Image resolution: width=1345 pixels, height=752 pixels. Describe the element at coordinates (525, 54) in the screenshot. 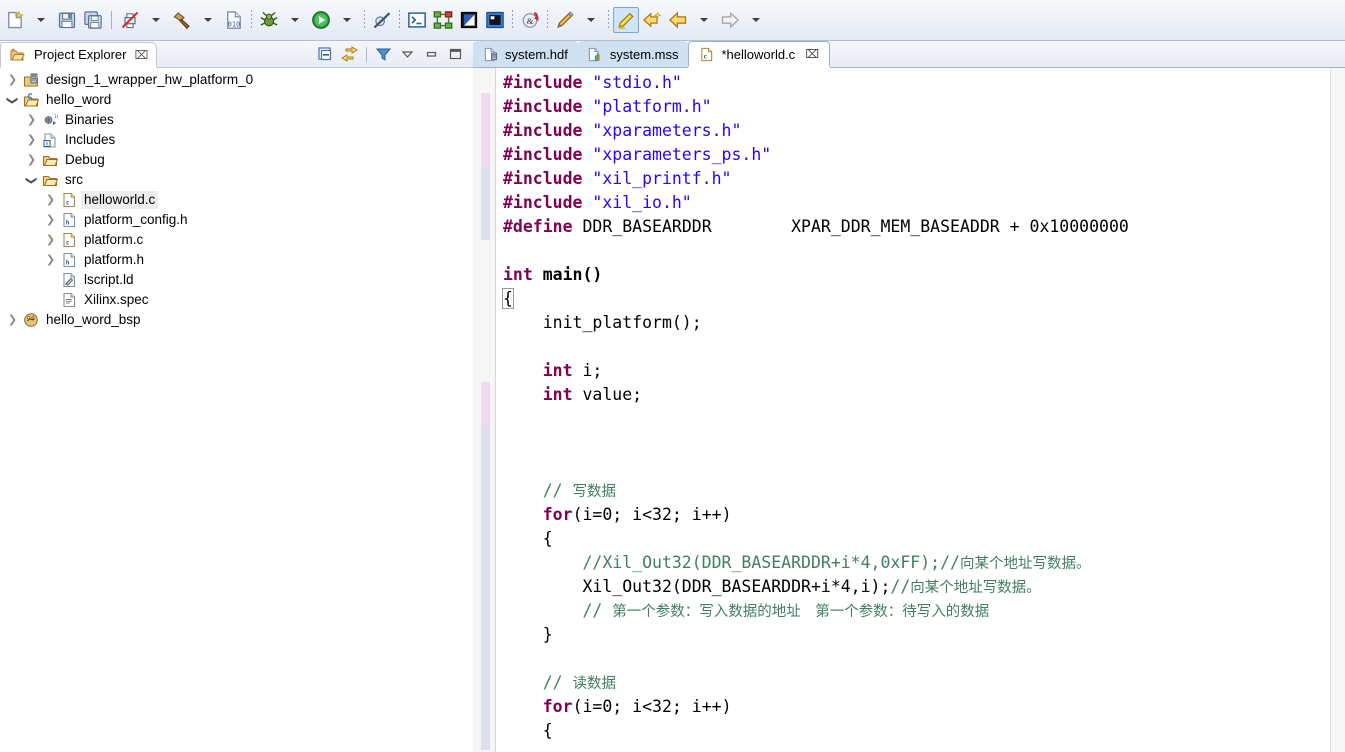

I see `editor-tab-systemhdf: system.hdf` at that location.